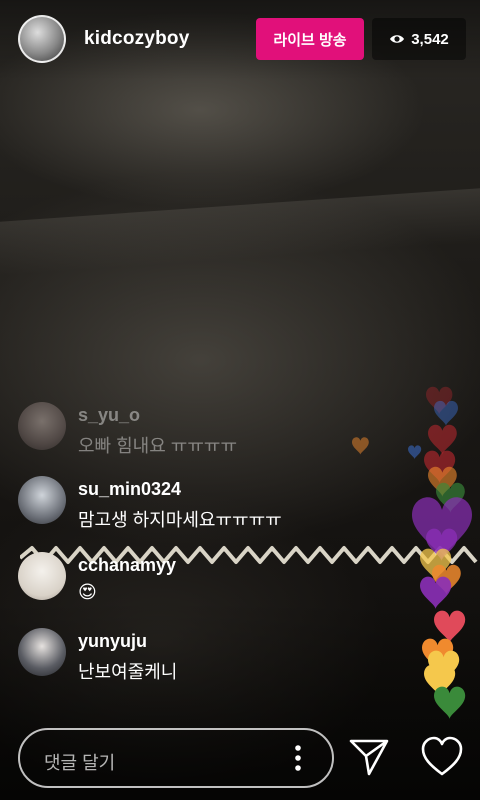 The width and height of the screenshot is (480, 800). I want to click on live-badge: 라이브 방송, so click(310, 39).